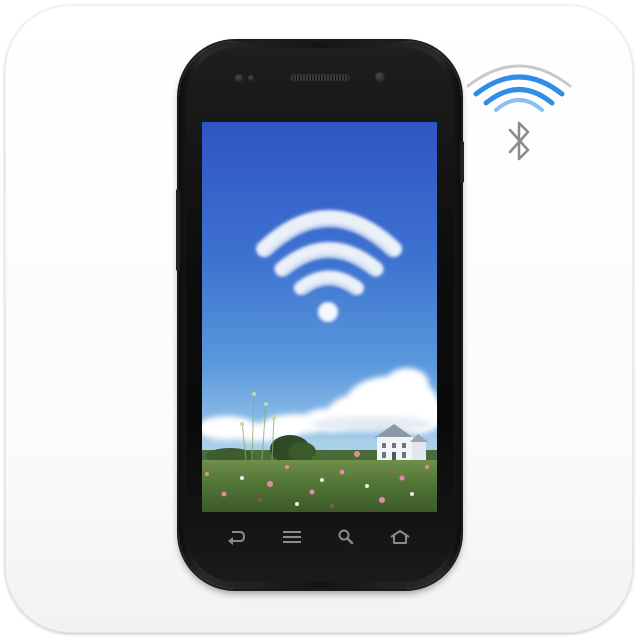  What do you see at coordinates (329, 252) in the screenshot?
I see `cloud-wifi-icon` at bounding box center [329, 252].